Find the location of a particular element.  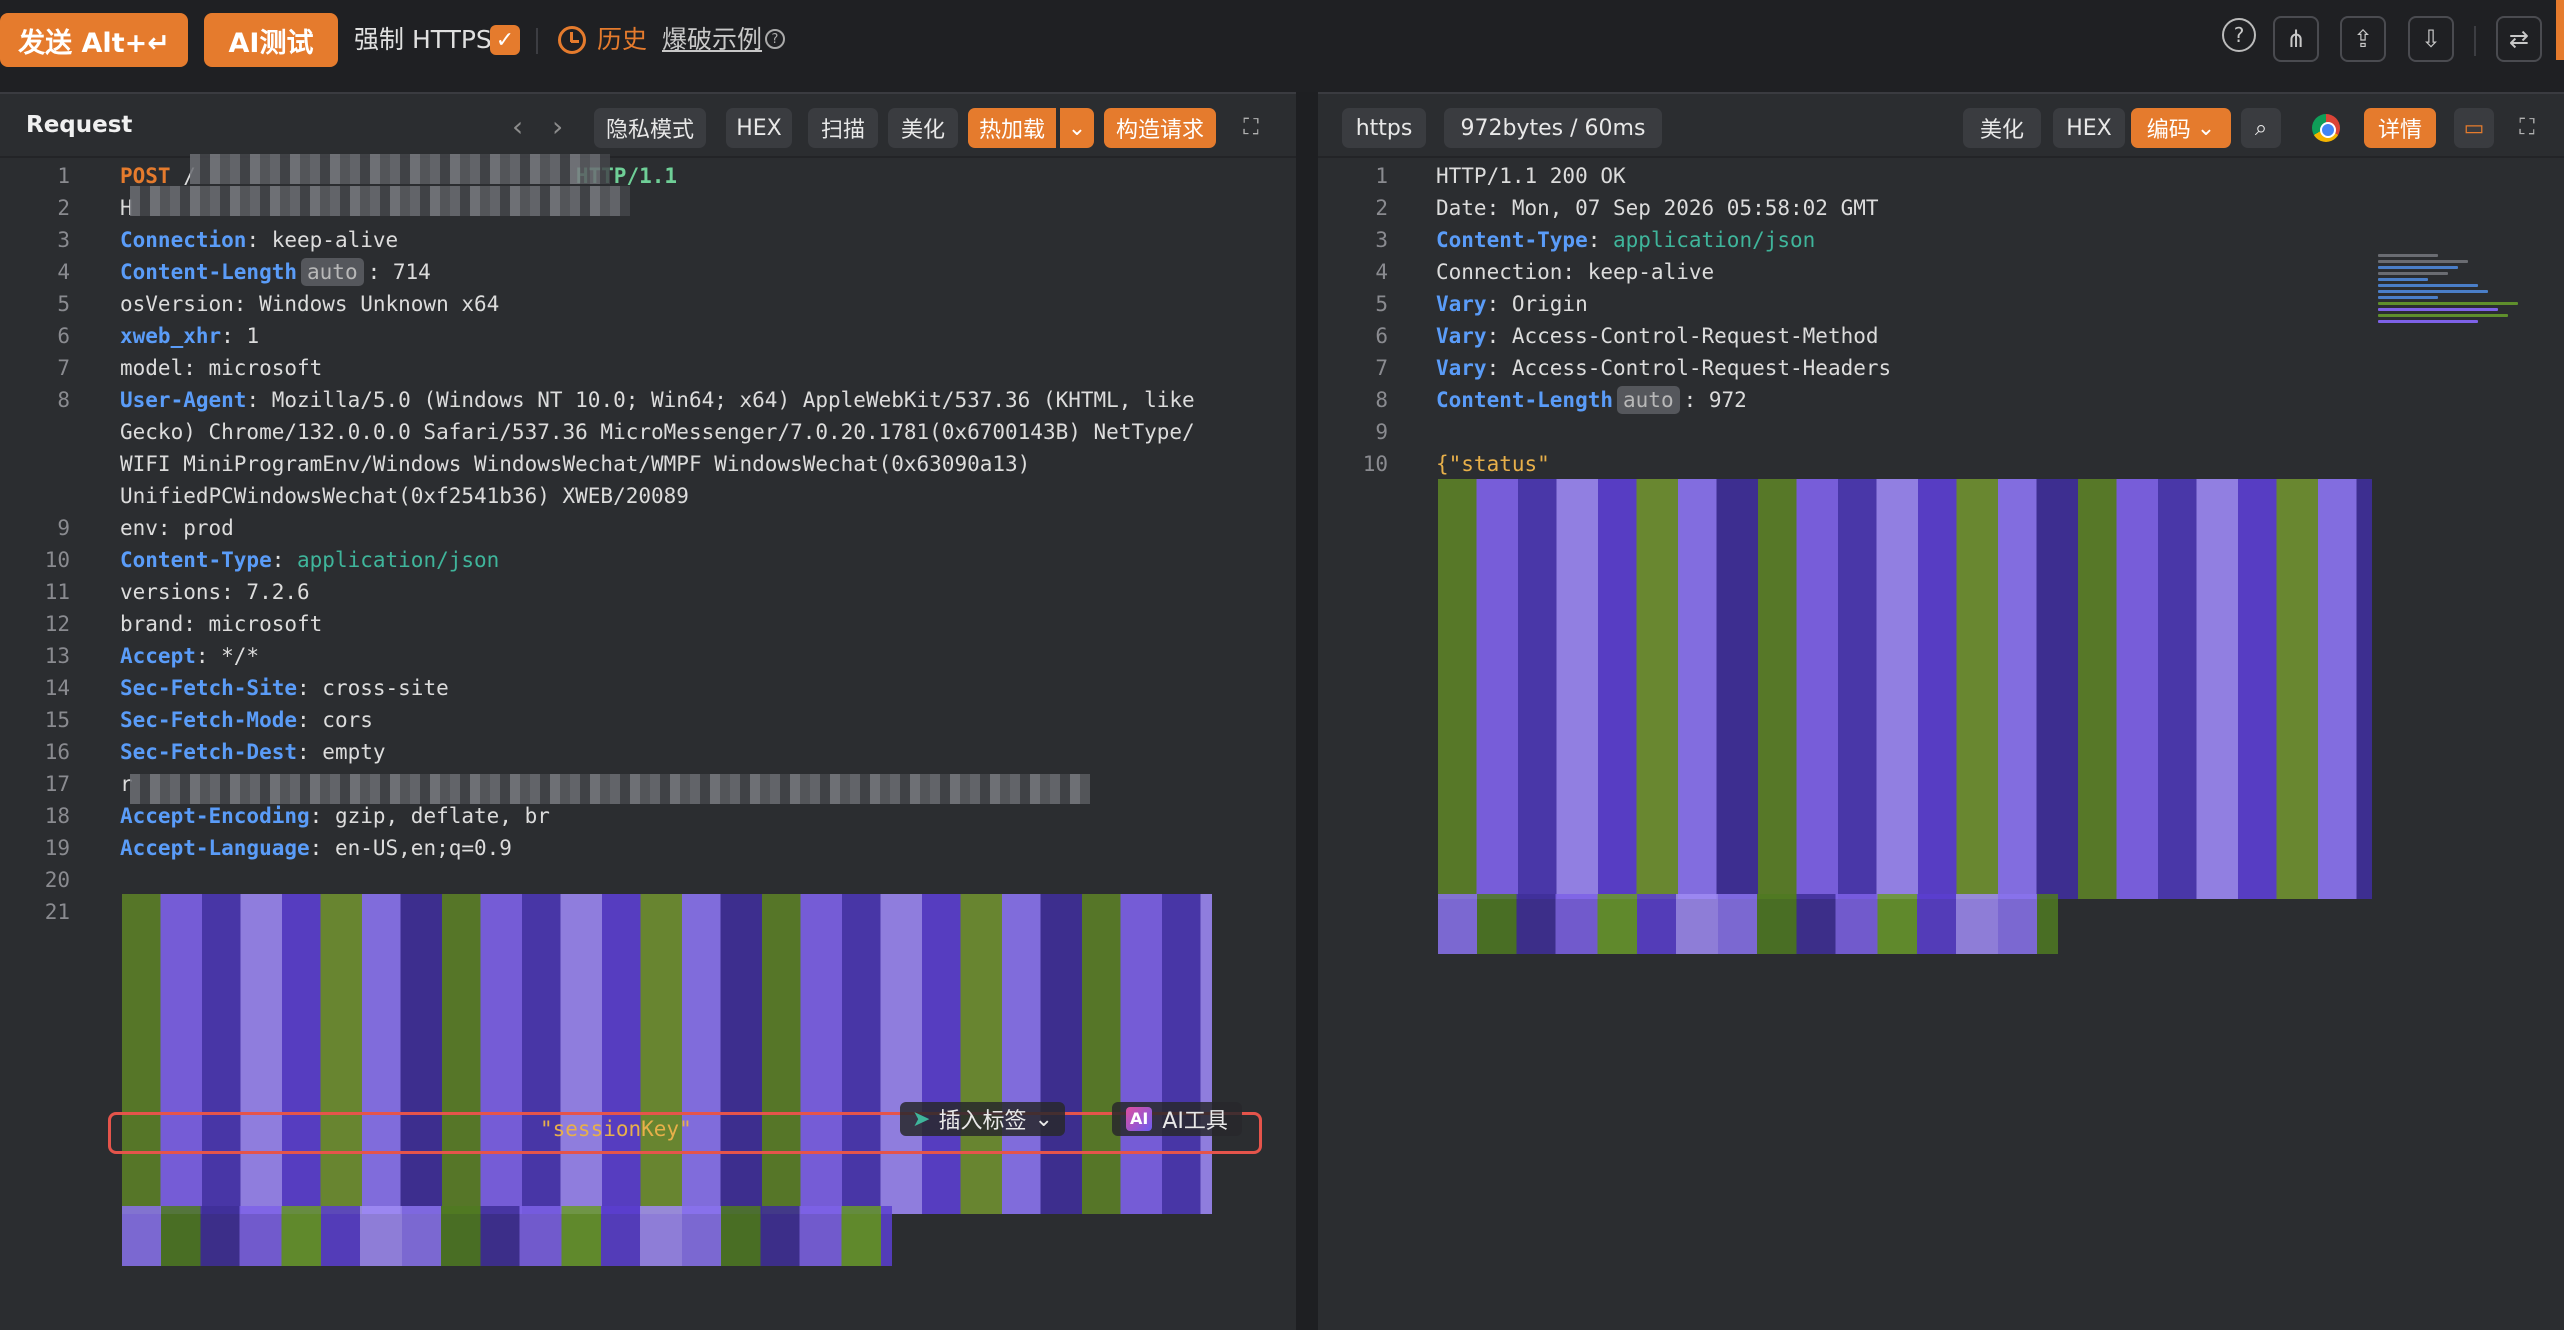

swap-layout-icon: ⇄ is located at coordinates (2519, 39).